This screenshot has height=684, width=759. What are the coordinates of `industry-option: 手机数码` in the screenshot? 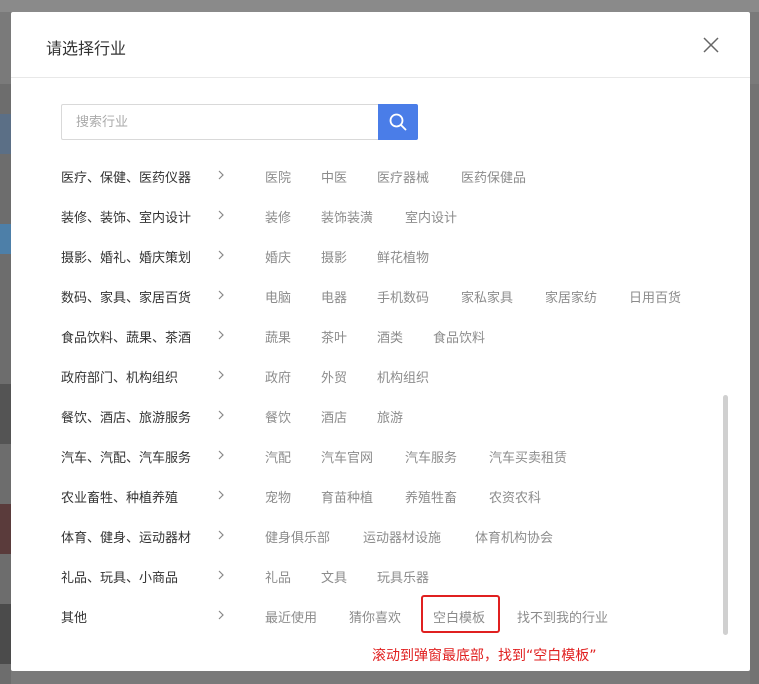 It's located at (403, 296).